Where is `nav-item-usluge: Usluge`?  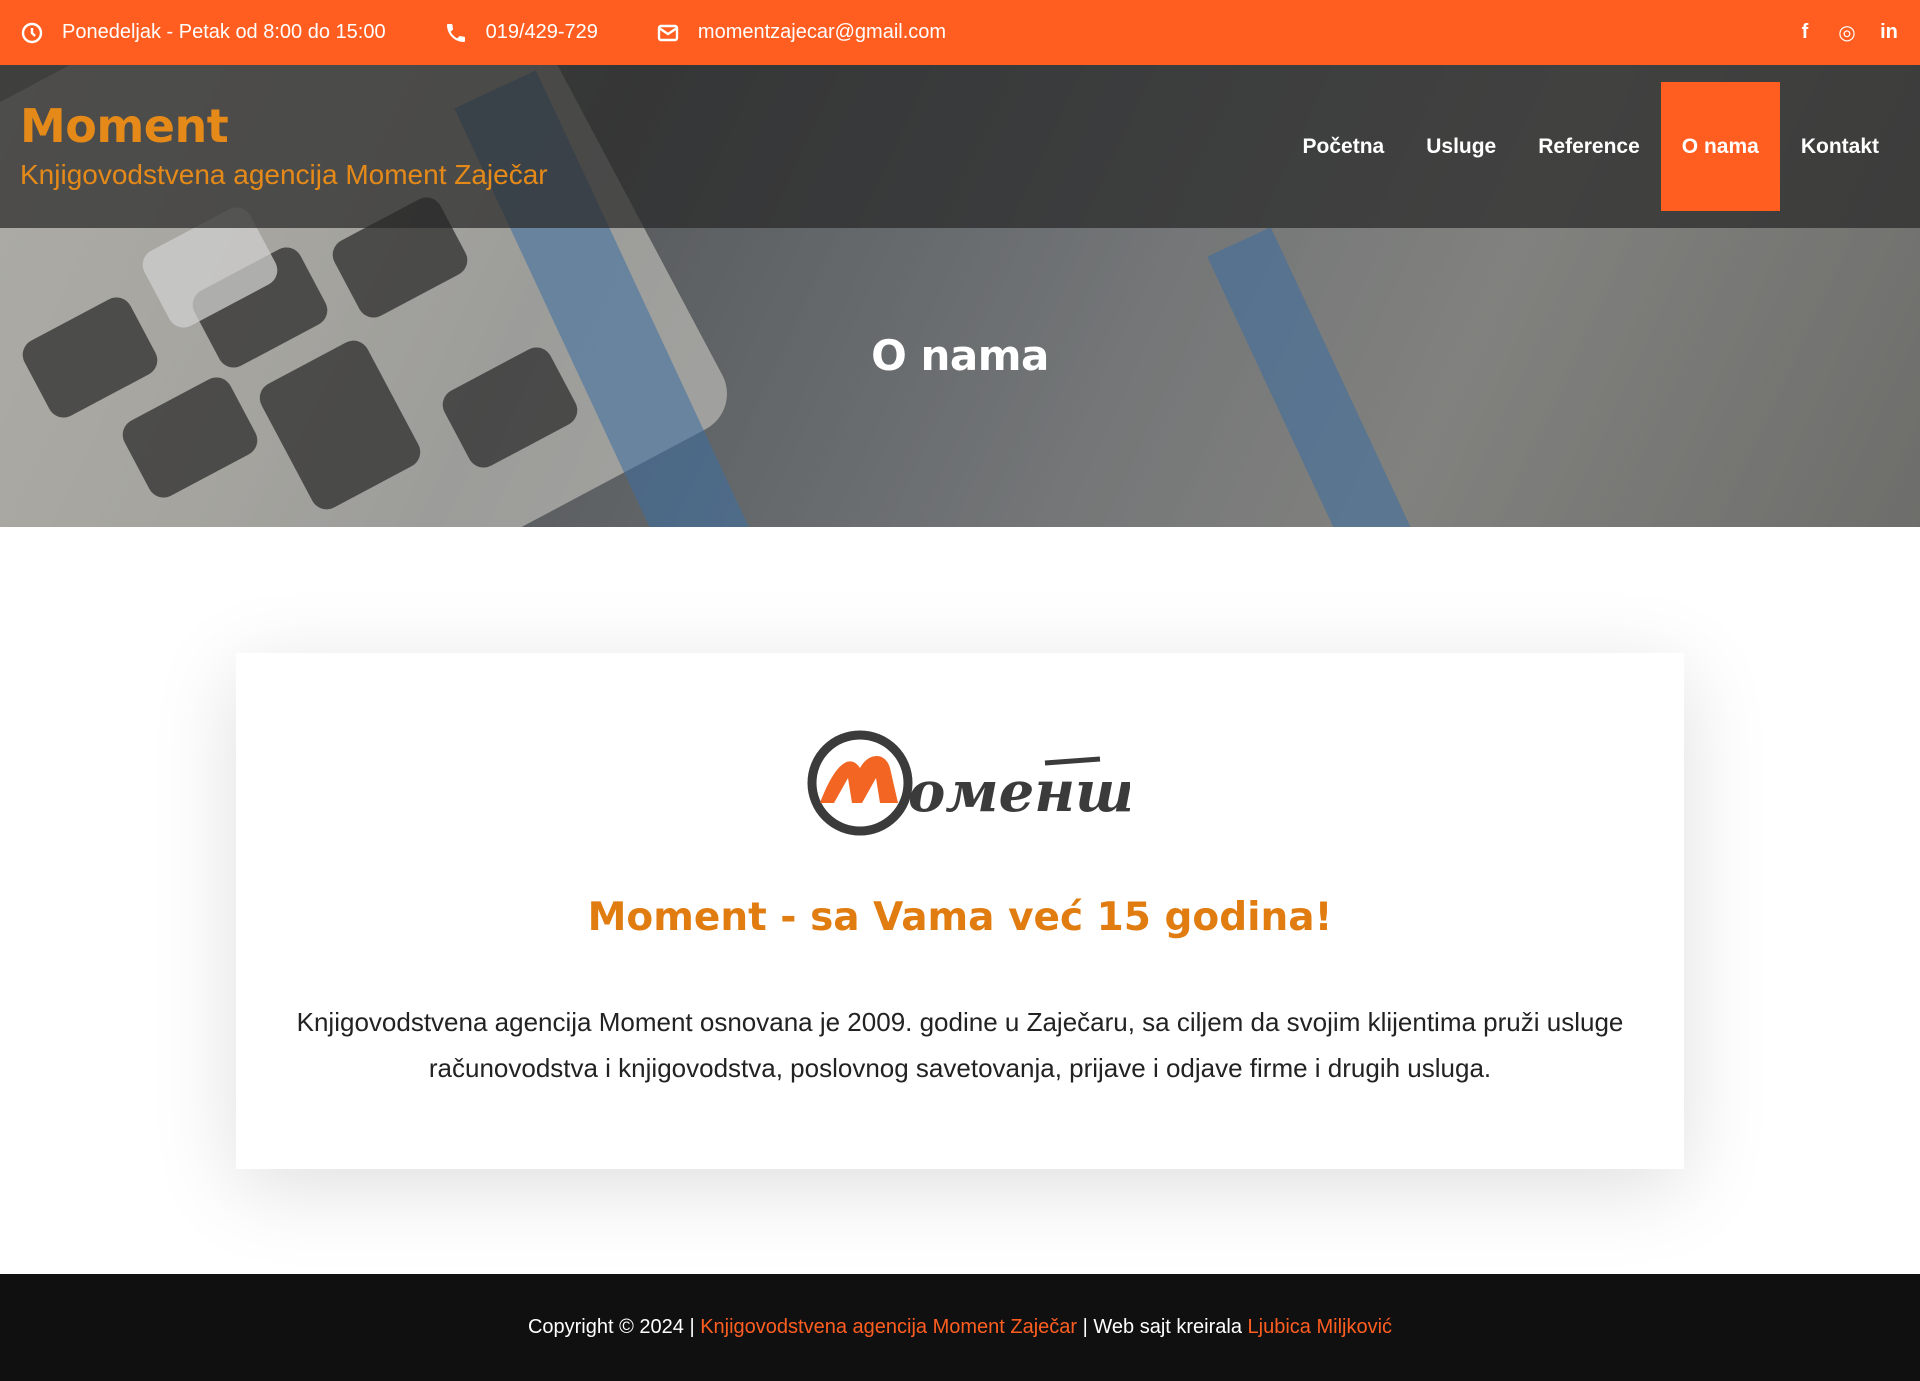
nav-item-usluge: Usluge is located at coordinates (1461, 146).